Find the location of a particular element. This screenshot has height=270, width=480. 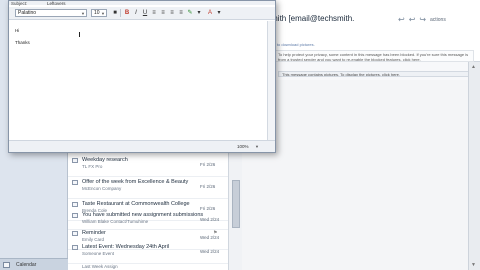

italic-icon: I is located at coordinates (136, 13).